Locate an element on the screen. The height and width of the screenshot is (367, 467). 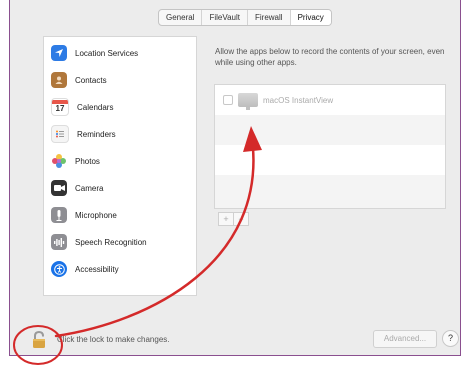
tab-privacy: Privacy is located at coordinates (310, 17).